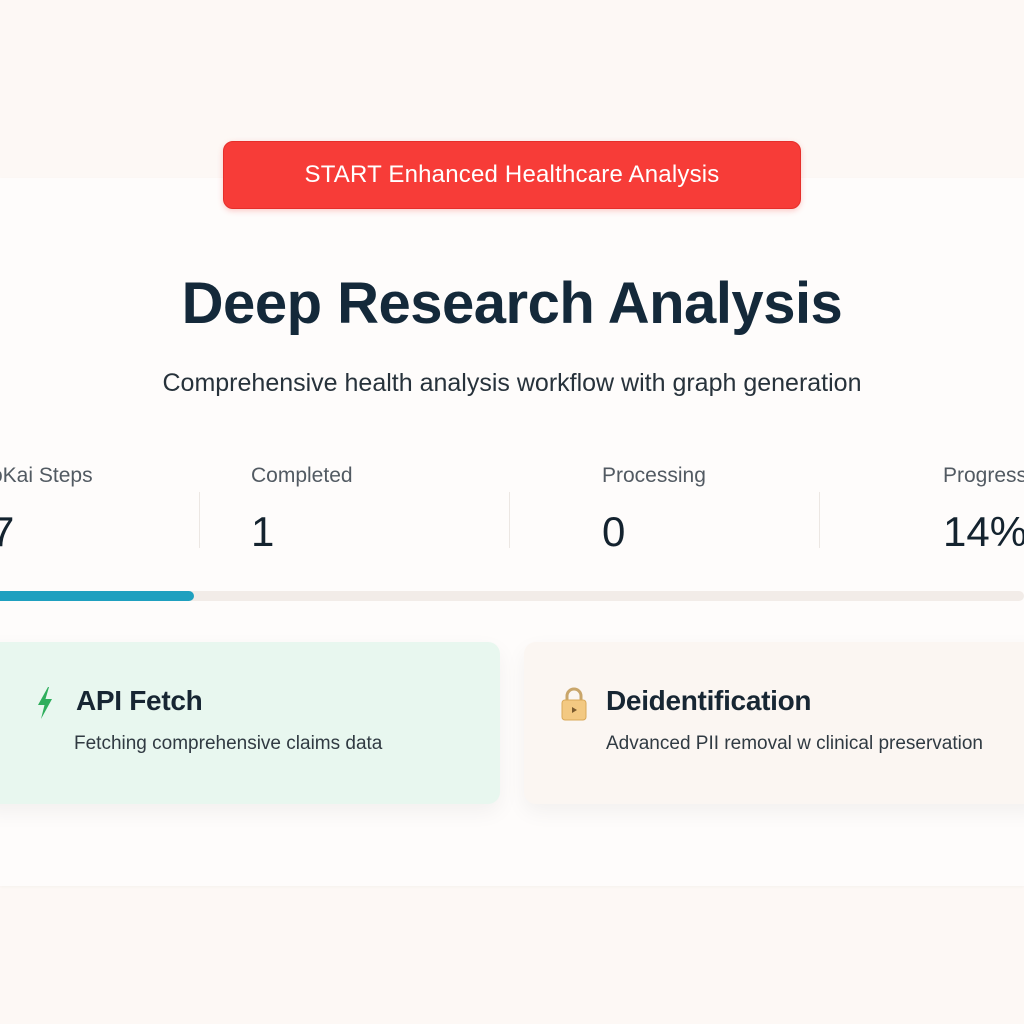  What do you see at coordinates (983, 475) in the screenshot?
I see `stat-label: Progress` at bounding box center [983, 475].